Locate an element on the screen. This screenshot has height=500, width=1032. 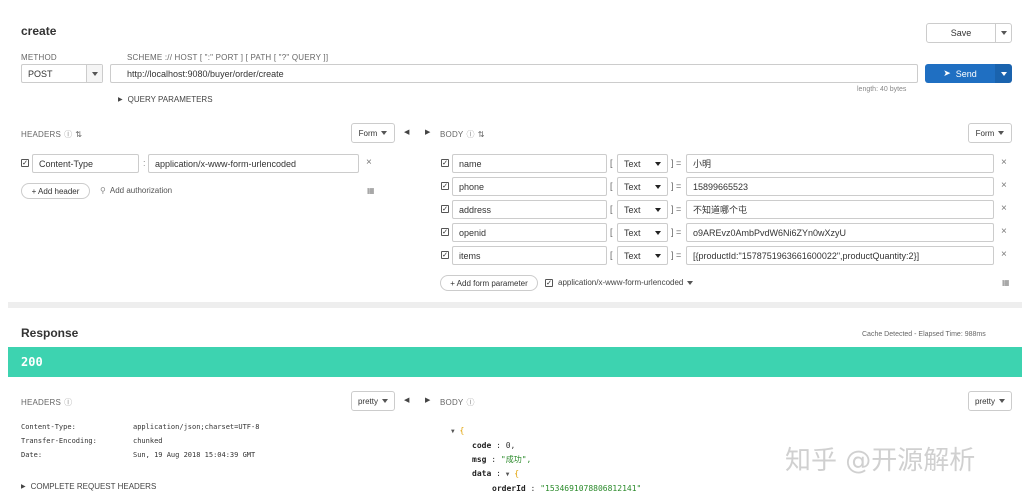
req-headers-mode-select: Form is located at coordinates (373, 133).